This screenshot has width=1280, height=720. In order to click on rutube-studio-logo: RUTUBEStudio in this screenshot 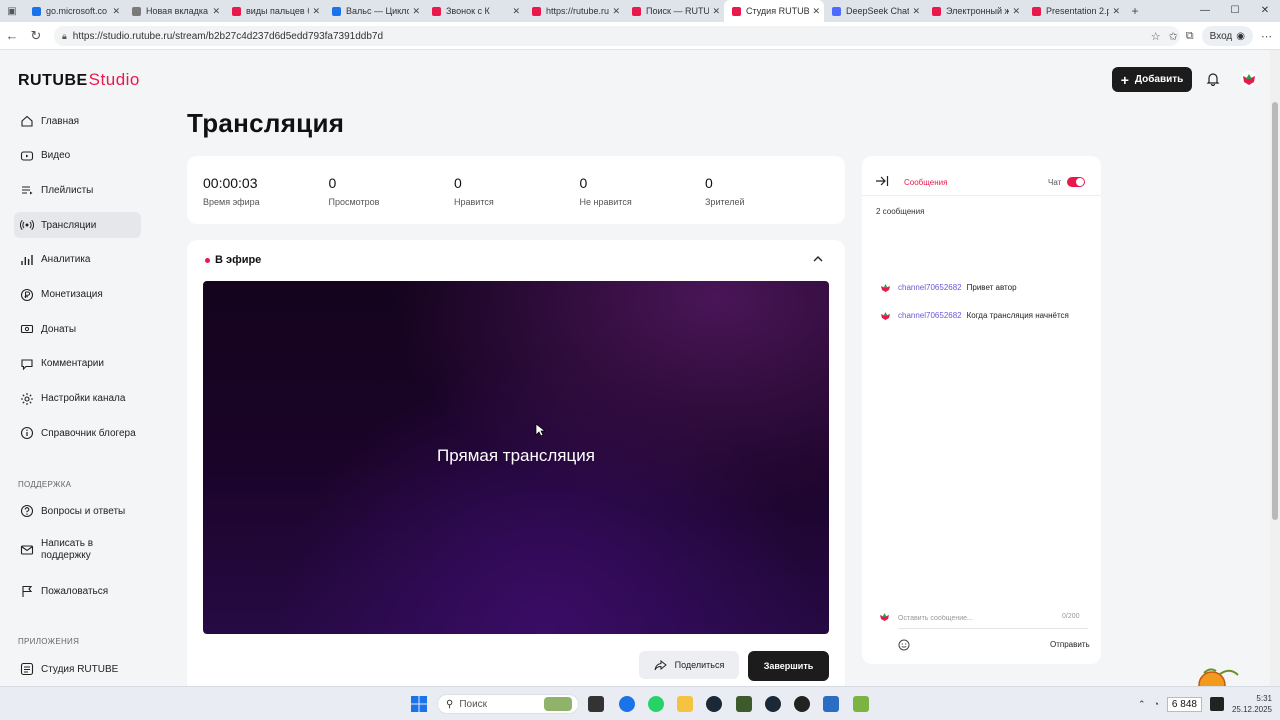, I will do `click(79, 80)`.